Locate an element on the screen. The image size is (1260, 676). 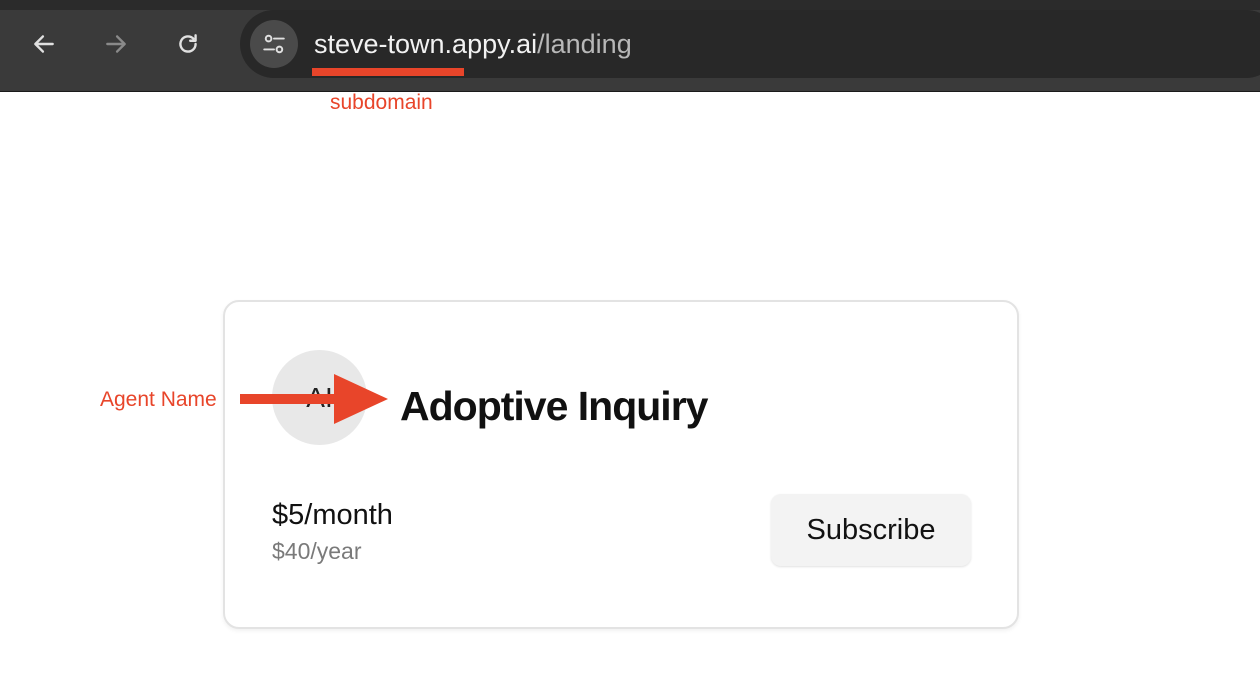
site-info-button is located at coordinates (274, 44).